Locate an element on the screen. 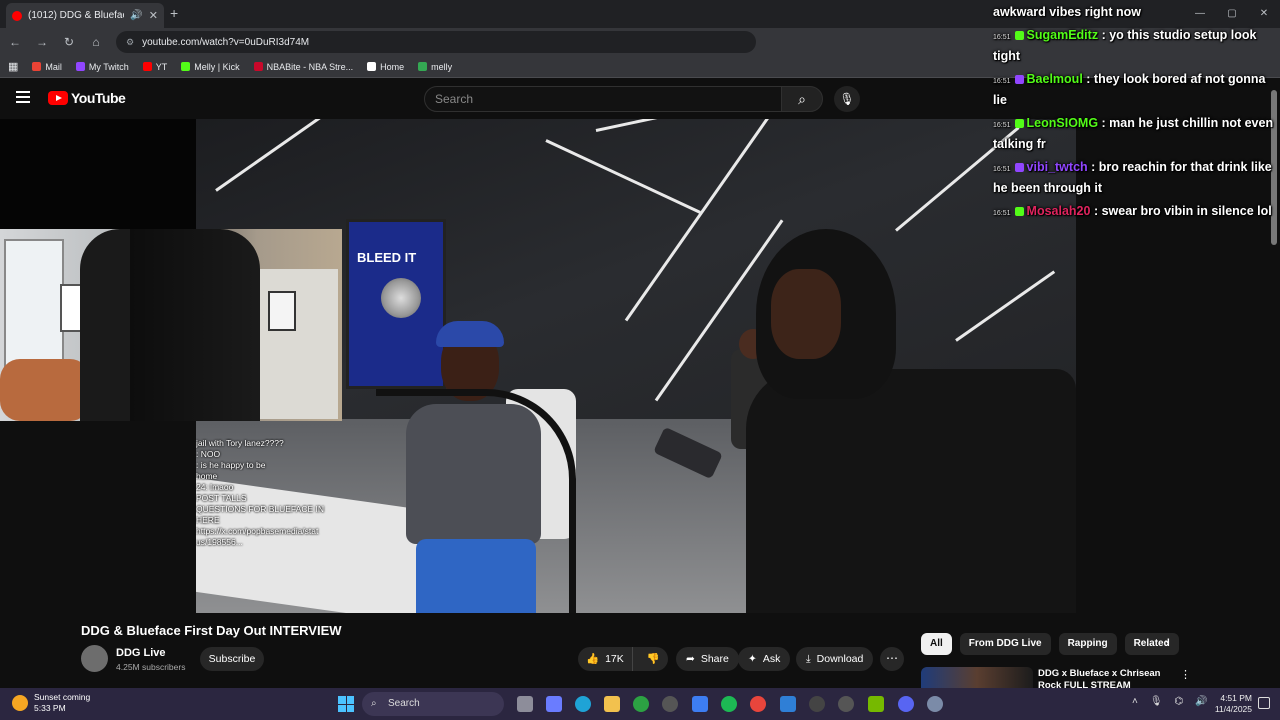 Image resolution: width=1280 pixels, height=720 pixels. reload-button: ↻ is located at coordinates (69, 42).